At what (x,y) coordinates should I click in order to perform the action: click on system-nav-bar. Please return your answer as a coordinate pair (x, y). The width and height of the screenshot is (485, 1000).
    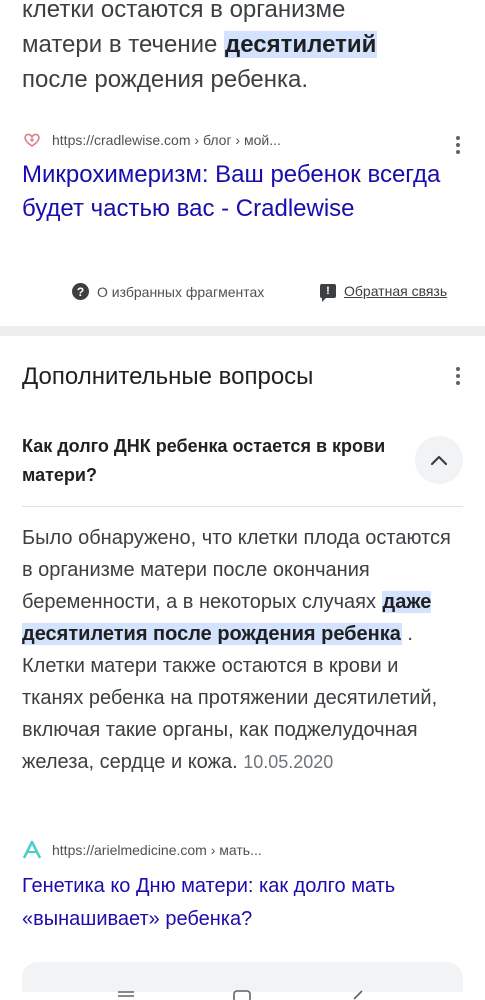
    Looking at the image, I should click on (242, 992).